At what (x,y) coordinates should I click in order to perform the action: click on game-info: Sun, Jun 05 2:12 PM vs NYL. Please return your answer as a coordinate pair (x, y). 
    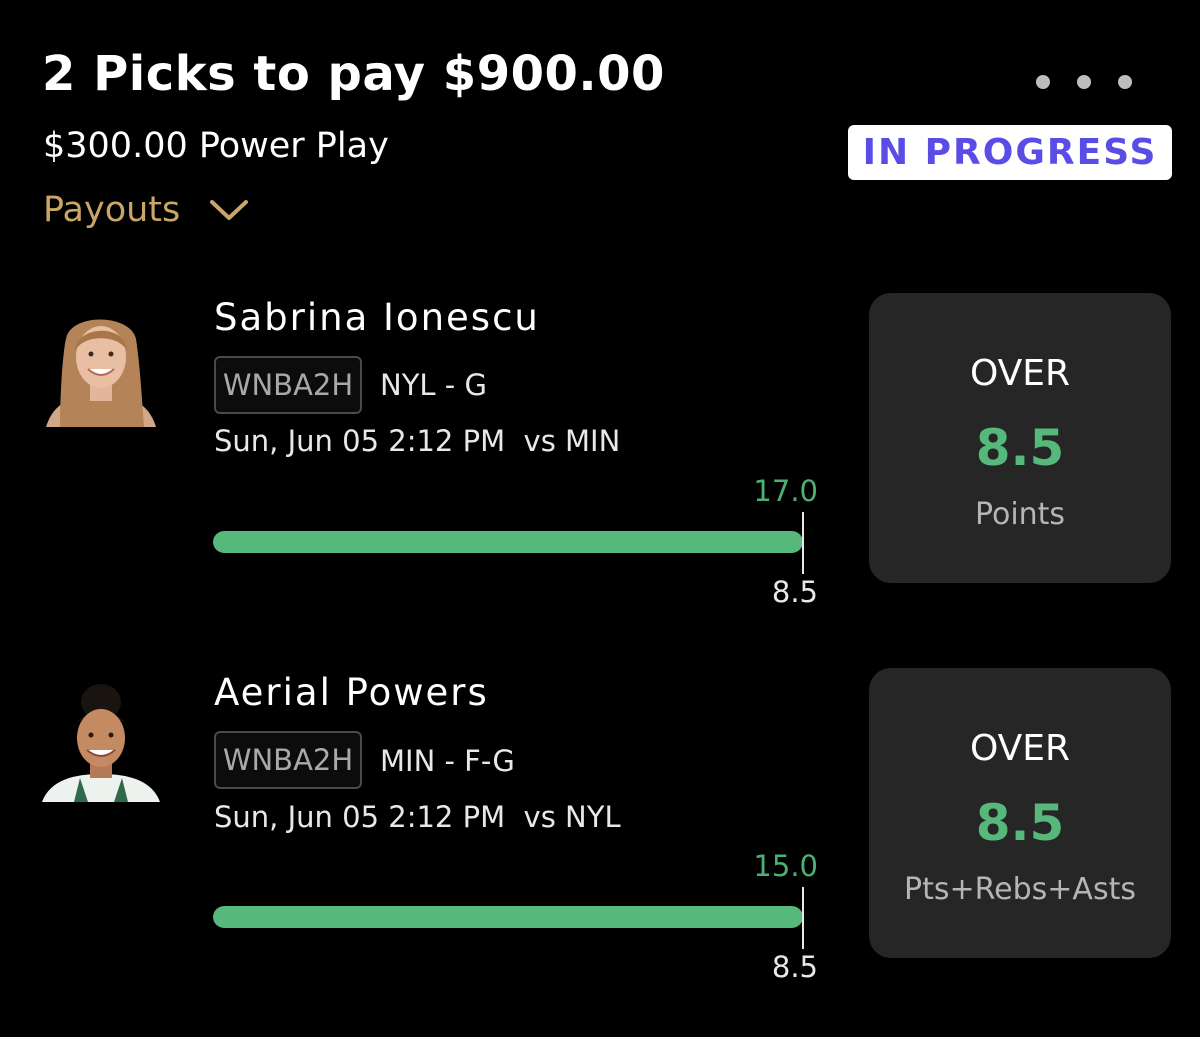
    Looking at the image, I should click on (417, 817).